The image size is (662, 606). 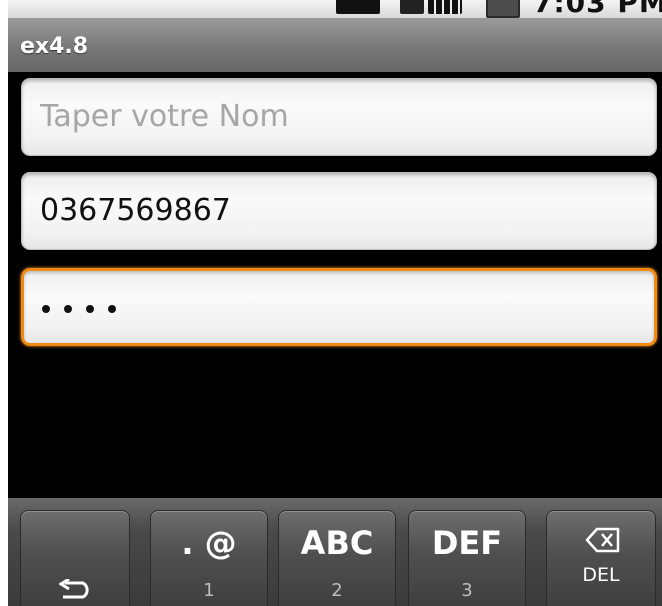 What do you see at coordinates (412, 7) in the screenshot?
I see `signal-arrows-icon` at bounding box center [412, 7].